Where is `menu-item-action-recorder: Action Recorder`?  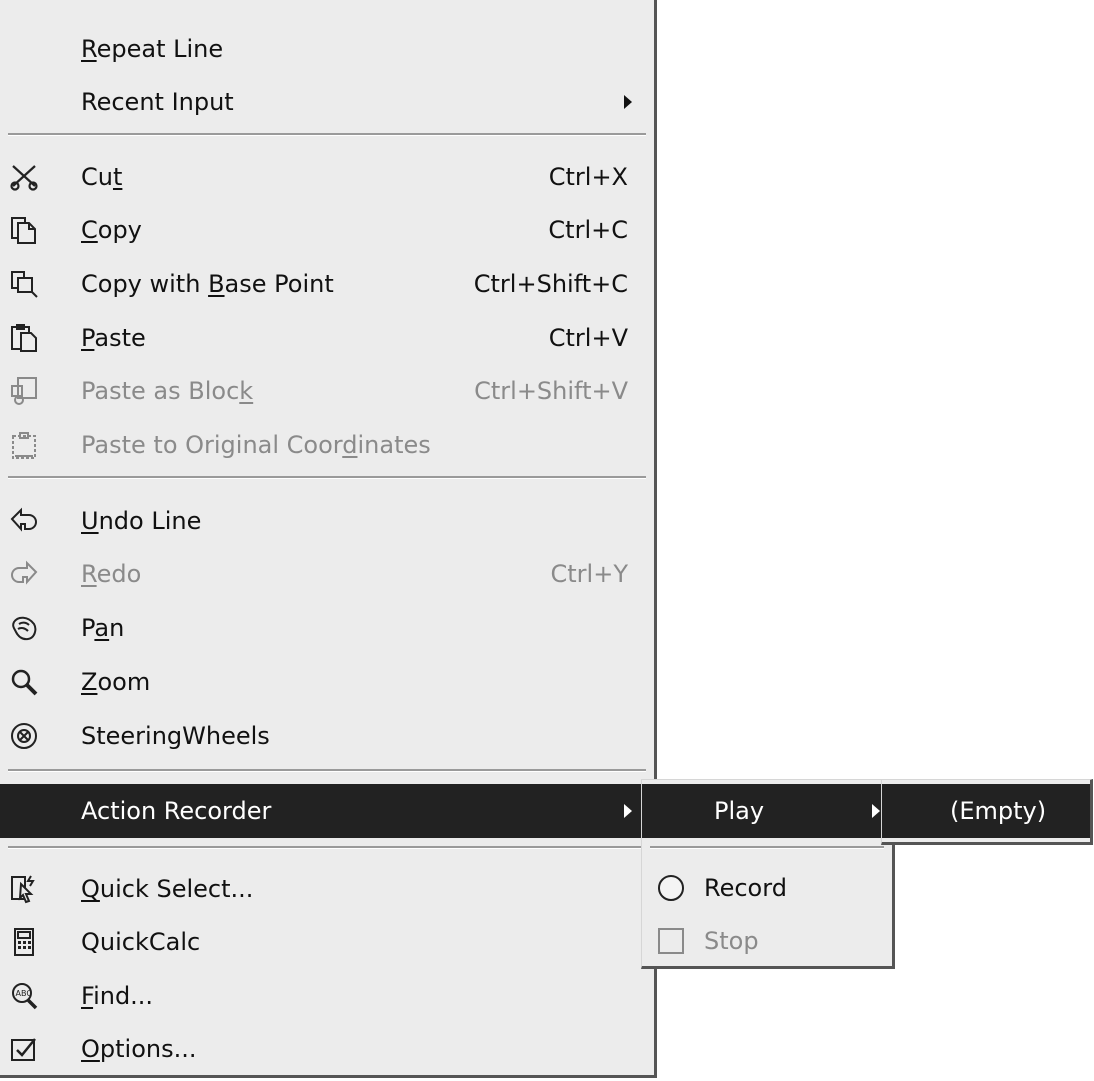
menu-item-action-recorder: Action Recorder is located at coordinates (327, 811).